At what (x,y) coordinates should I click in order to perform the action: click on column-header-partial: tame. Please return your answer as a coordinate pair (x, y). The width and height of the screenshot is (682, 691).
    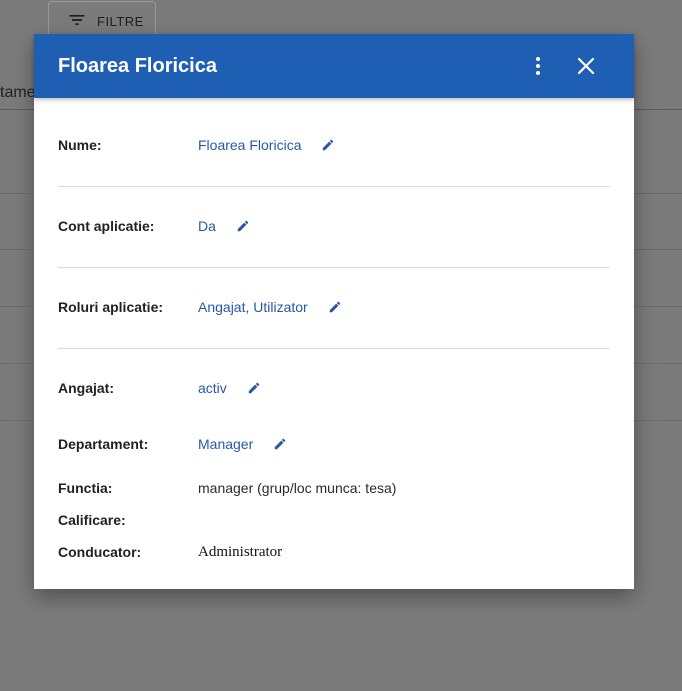
    Looking at the image, I should click on (18, 92).